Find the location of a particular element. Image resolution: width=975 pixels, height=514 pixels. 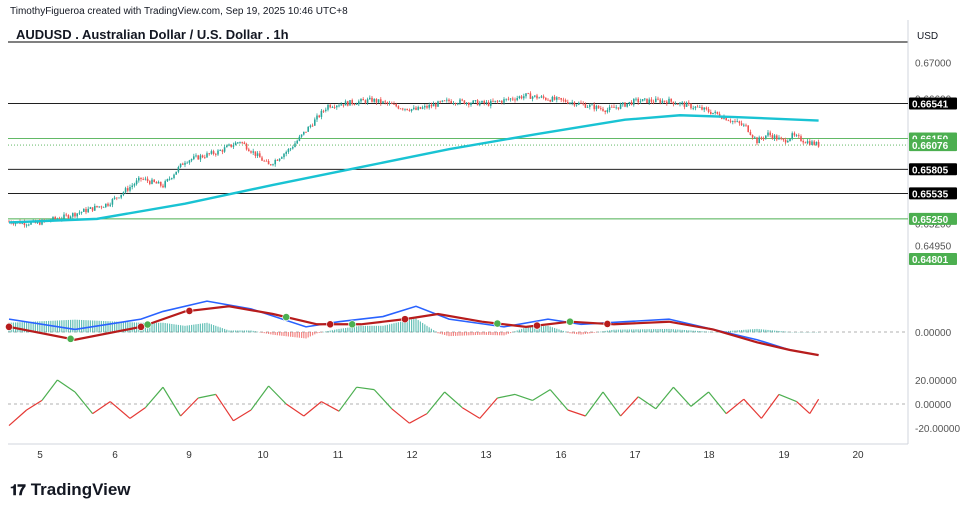

tradingview-brand: 𝟏𝟕 TradingView is located at coordinates (70, 490).